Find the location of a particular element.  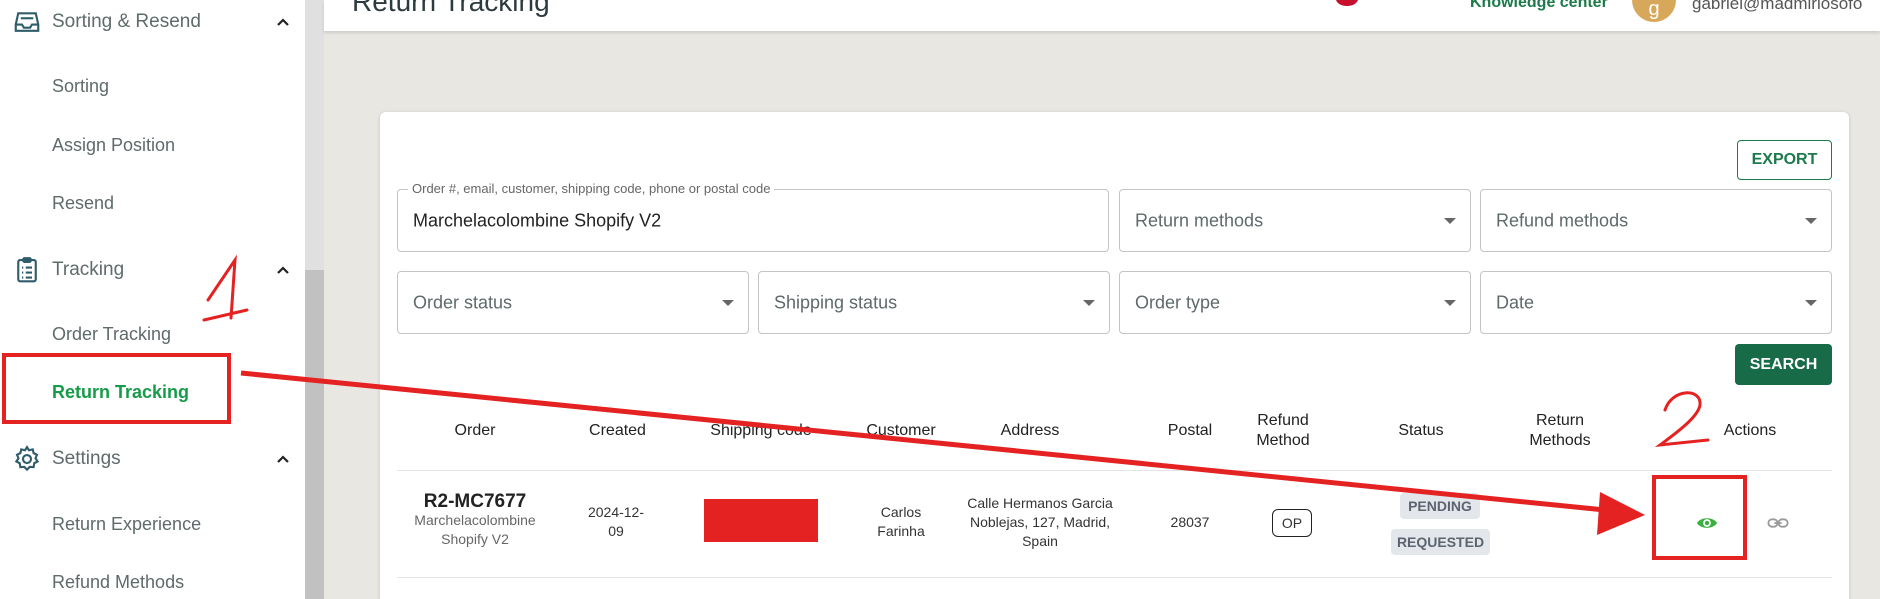

table-cell-customer: Carlos Farinha is located at coordinates (901, 522).